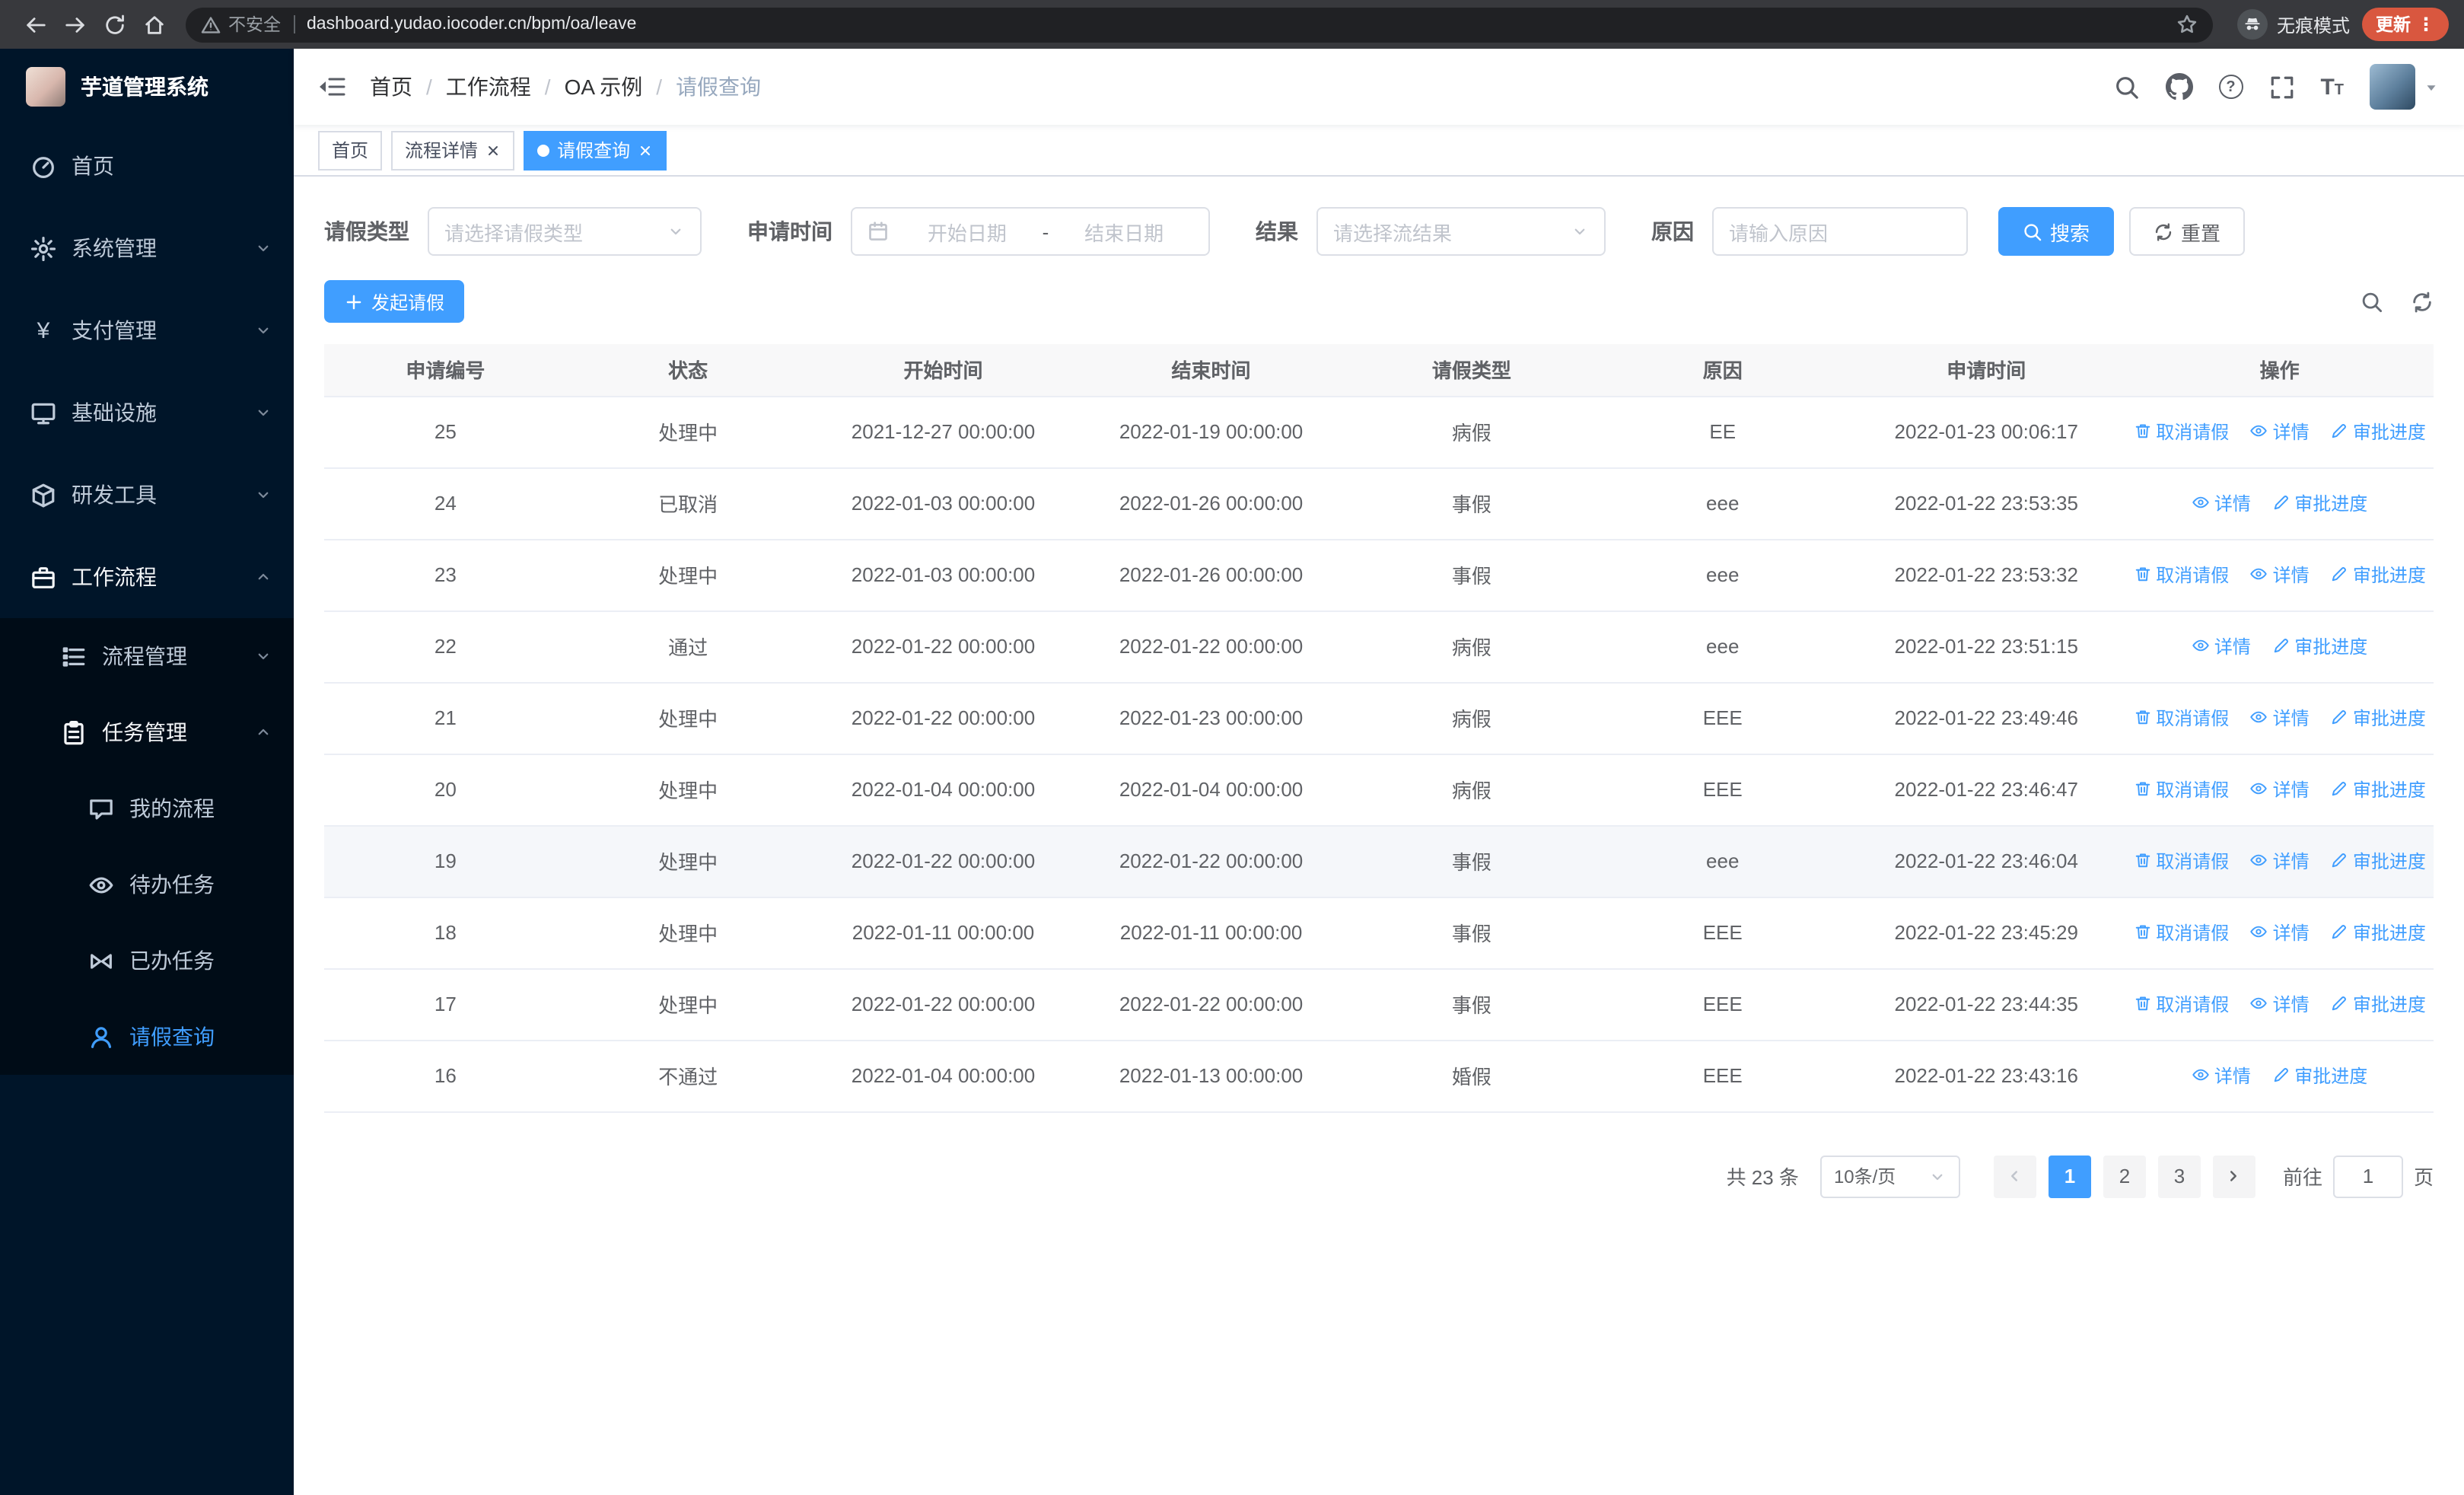 The height and width of the screenshot is (1495, 2464). I want to click on reset-button: 重置, so click(2187, 231).